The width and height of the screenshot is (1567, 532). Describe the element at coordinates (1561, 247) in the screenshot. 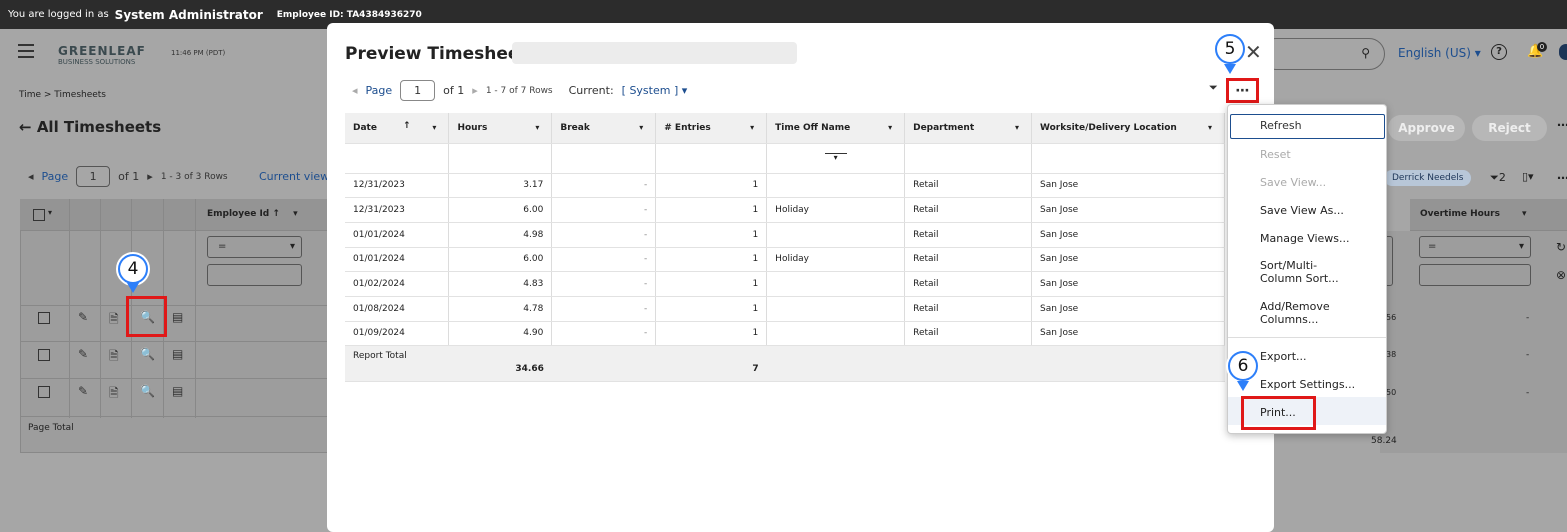

I see `refresh-icon: ↻` at that location.